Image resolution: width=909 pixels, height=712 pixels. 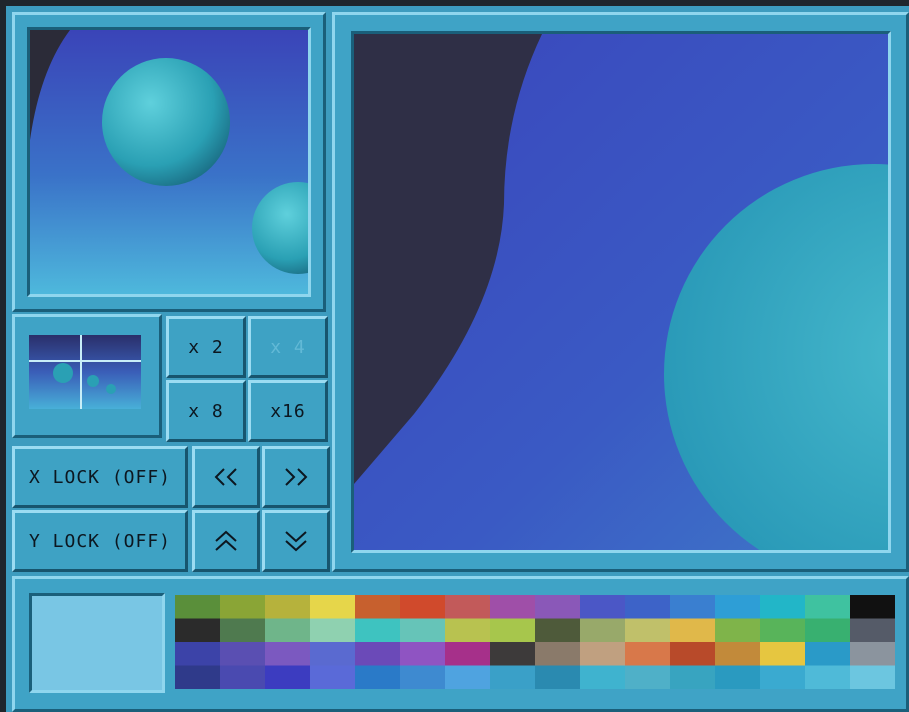 I want to click on scroll-up-button, so click(x=226, y=541).